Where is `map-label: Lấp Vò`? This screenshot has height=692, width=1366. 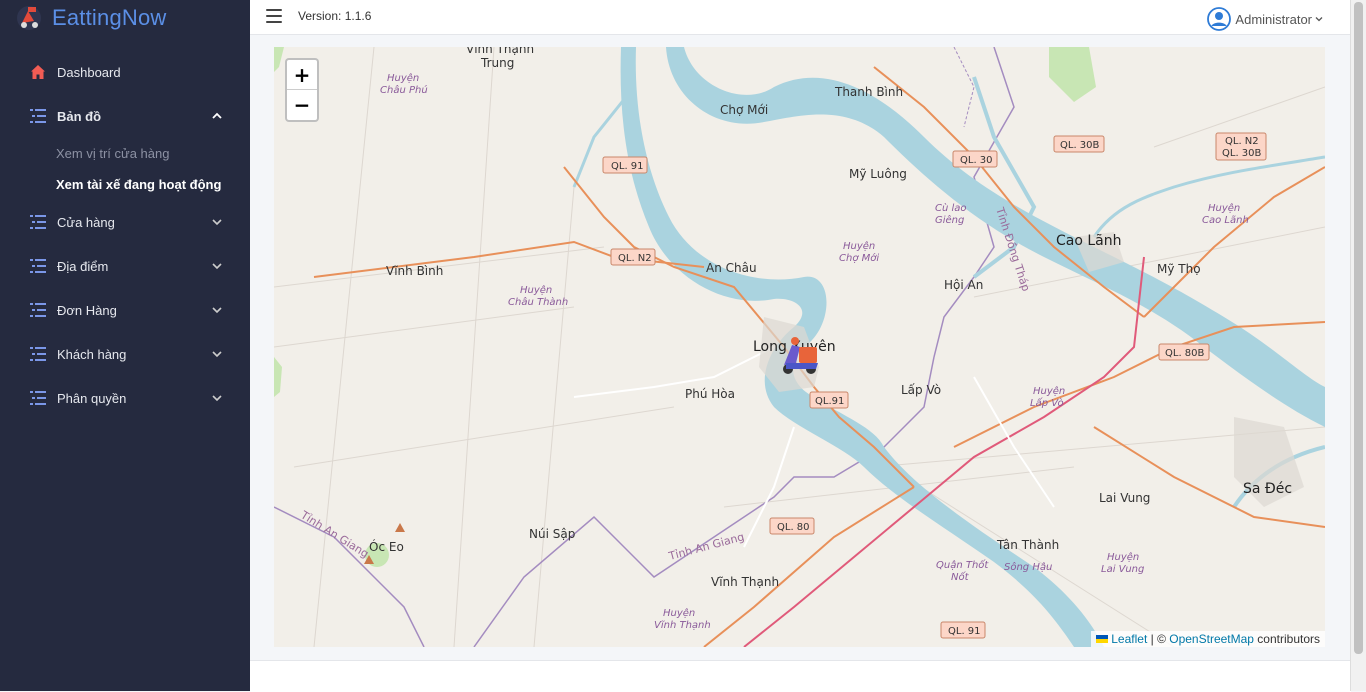 map-label: Lấp Vò is located at coordinates (921, 390).